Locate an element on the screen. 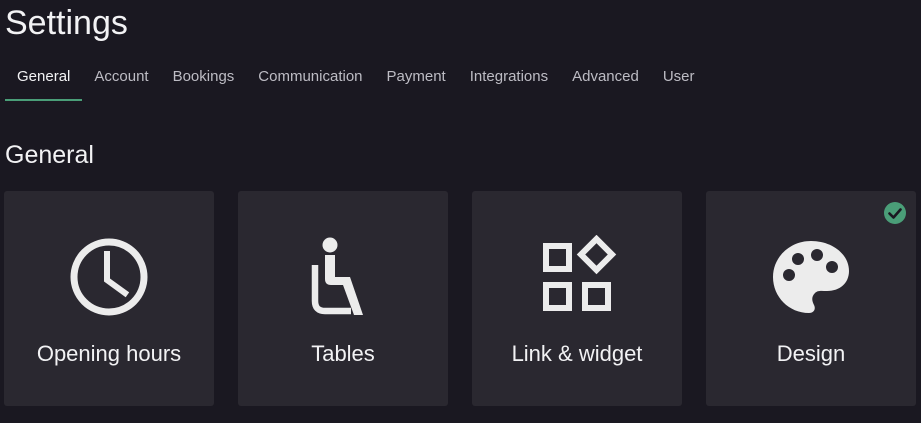  tables-card: Tables is located at coordinates (343, 298).